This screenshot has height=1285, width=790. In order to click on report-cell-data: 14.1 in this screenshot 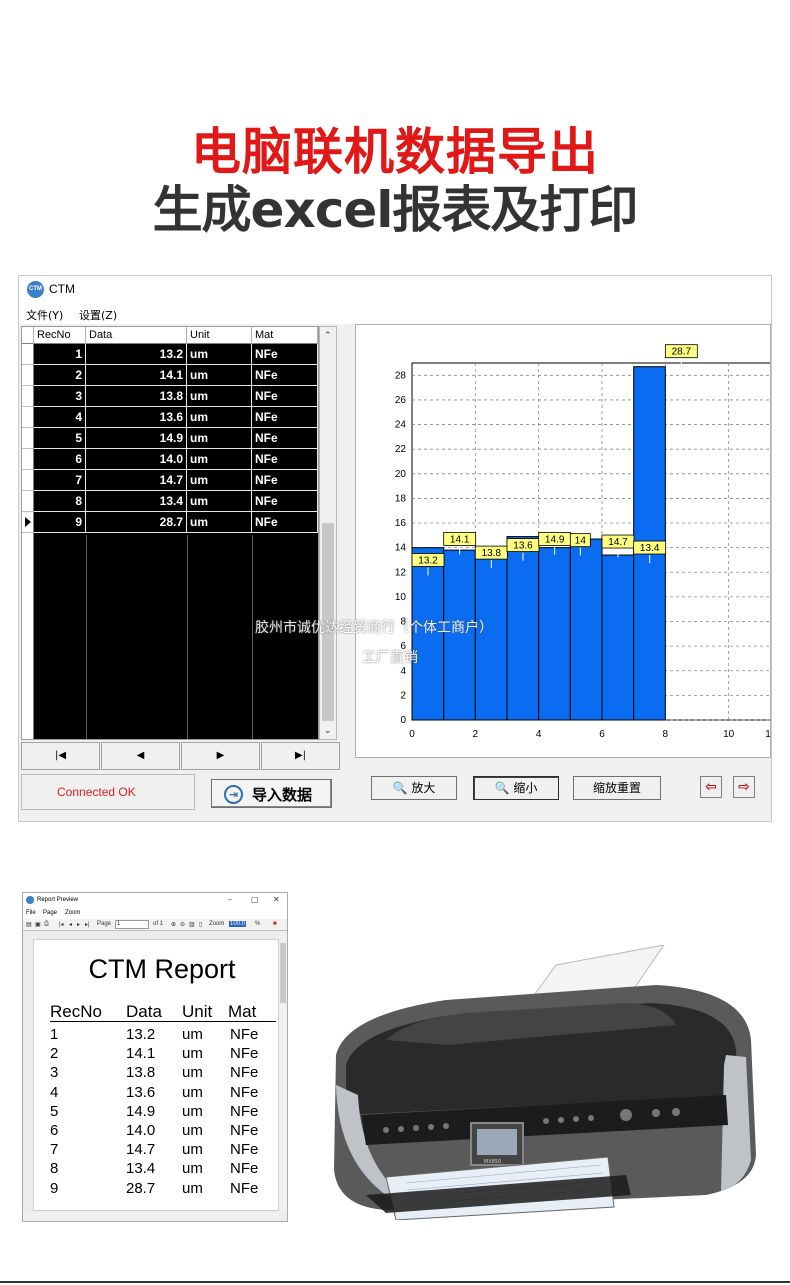, I will do `click(141, 1054)`.